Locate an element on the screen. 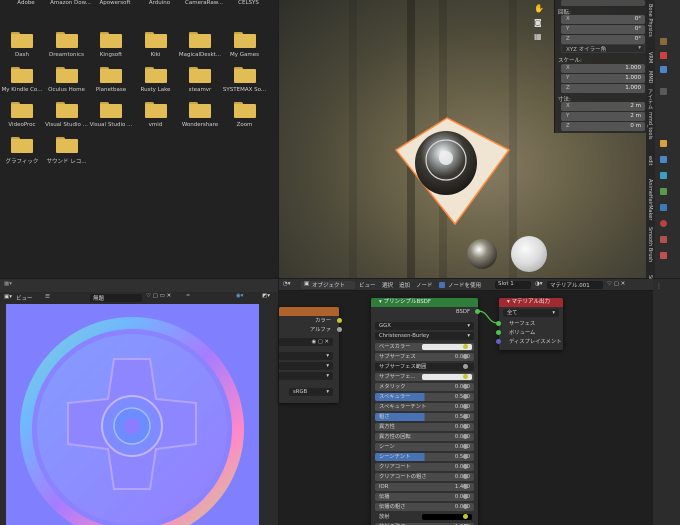  world-icon is located at coordinates (663, 255).